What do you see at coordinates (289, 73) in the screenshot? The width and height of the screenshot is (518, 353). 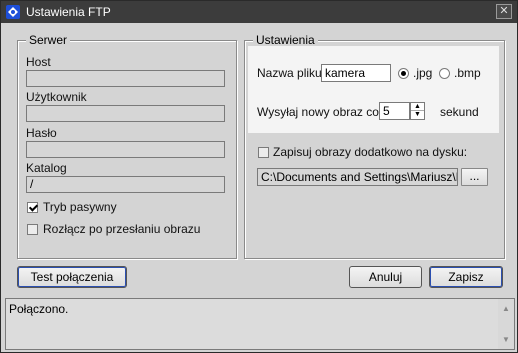 I see `filename-label: Nazwa pliku` at bounding box center [289, 73].